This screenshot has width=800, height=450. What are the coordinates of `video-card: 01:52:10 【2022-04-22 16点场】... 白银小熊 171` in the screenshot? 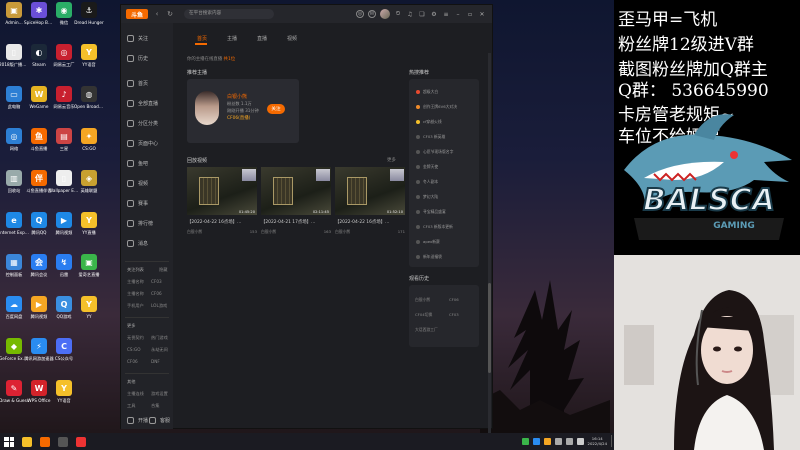 It's located at (370, 203).